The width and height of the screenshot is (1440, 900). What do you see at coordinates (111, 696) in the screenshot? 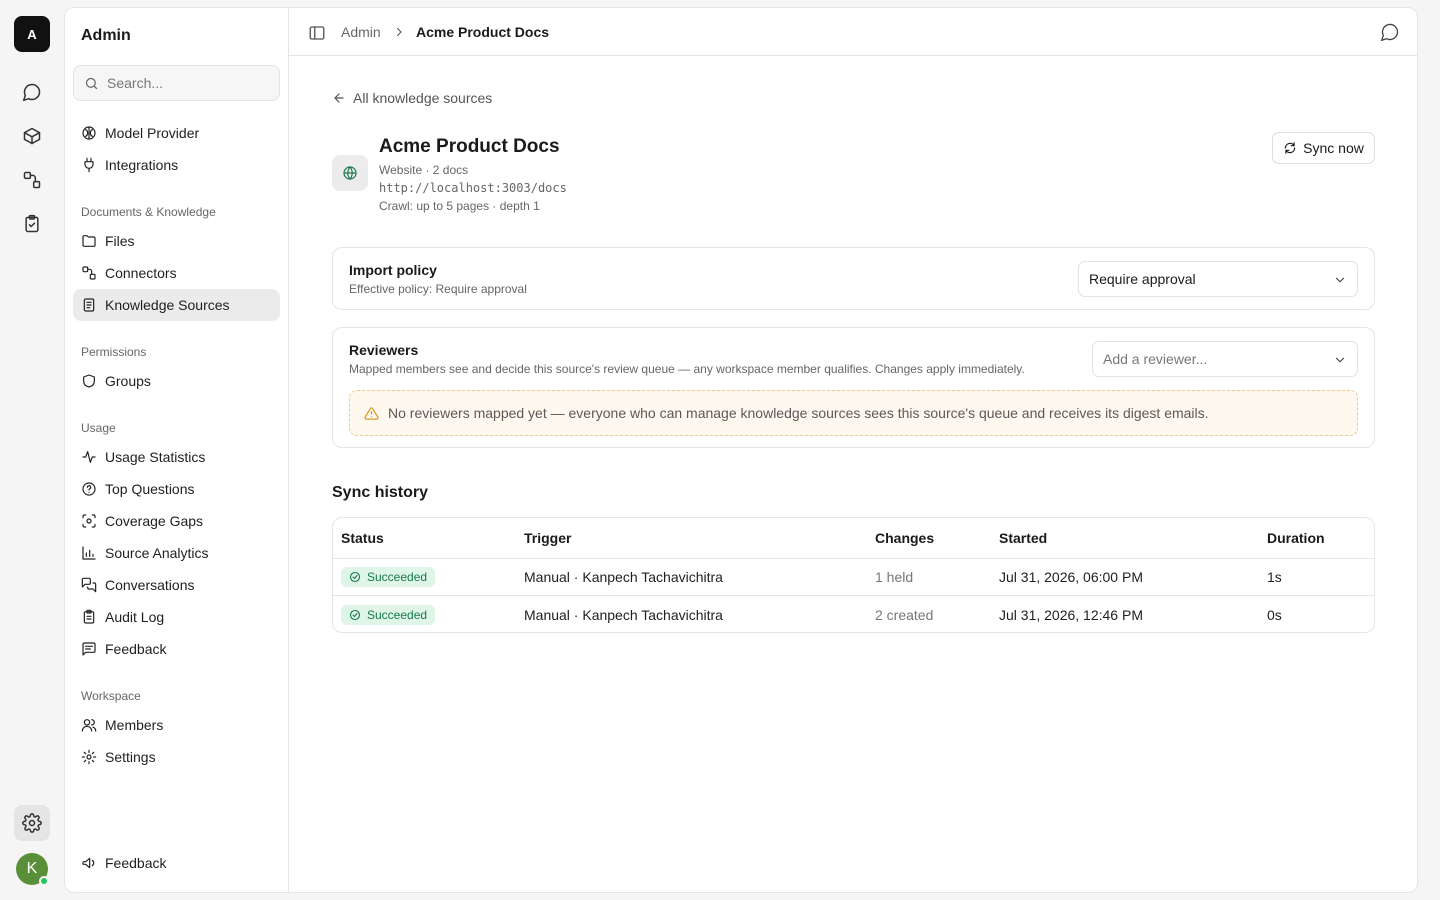
I see `sidebar-section-workspace: Workspace` at bounding box center [111, 696].